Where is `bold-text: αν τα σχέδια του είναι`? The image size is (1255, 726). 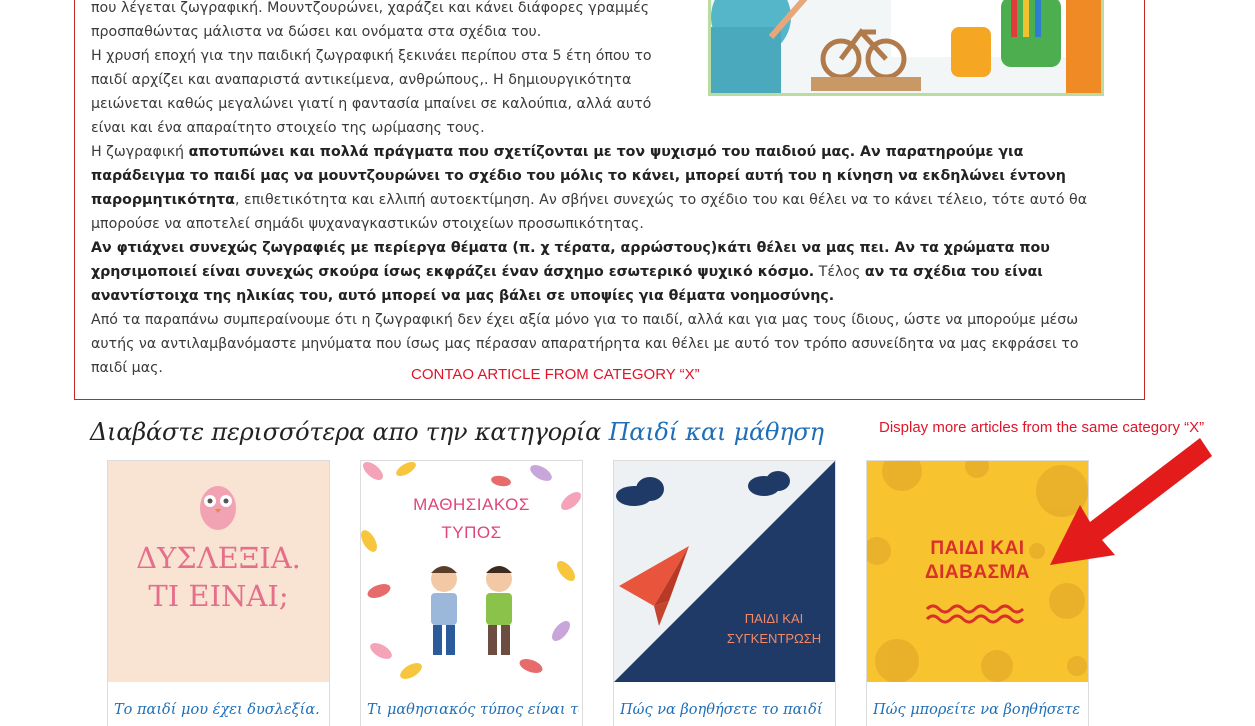 bold-text: αν τα σχέδια του είναι is located at coordinates (953, 272).